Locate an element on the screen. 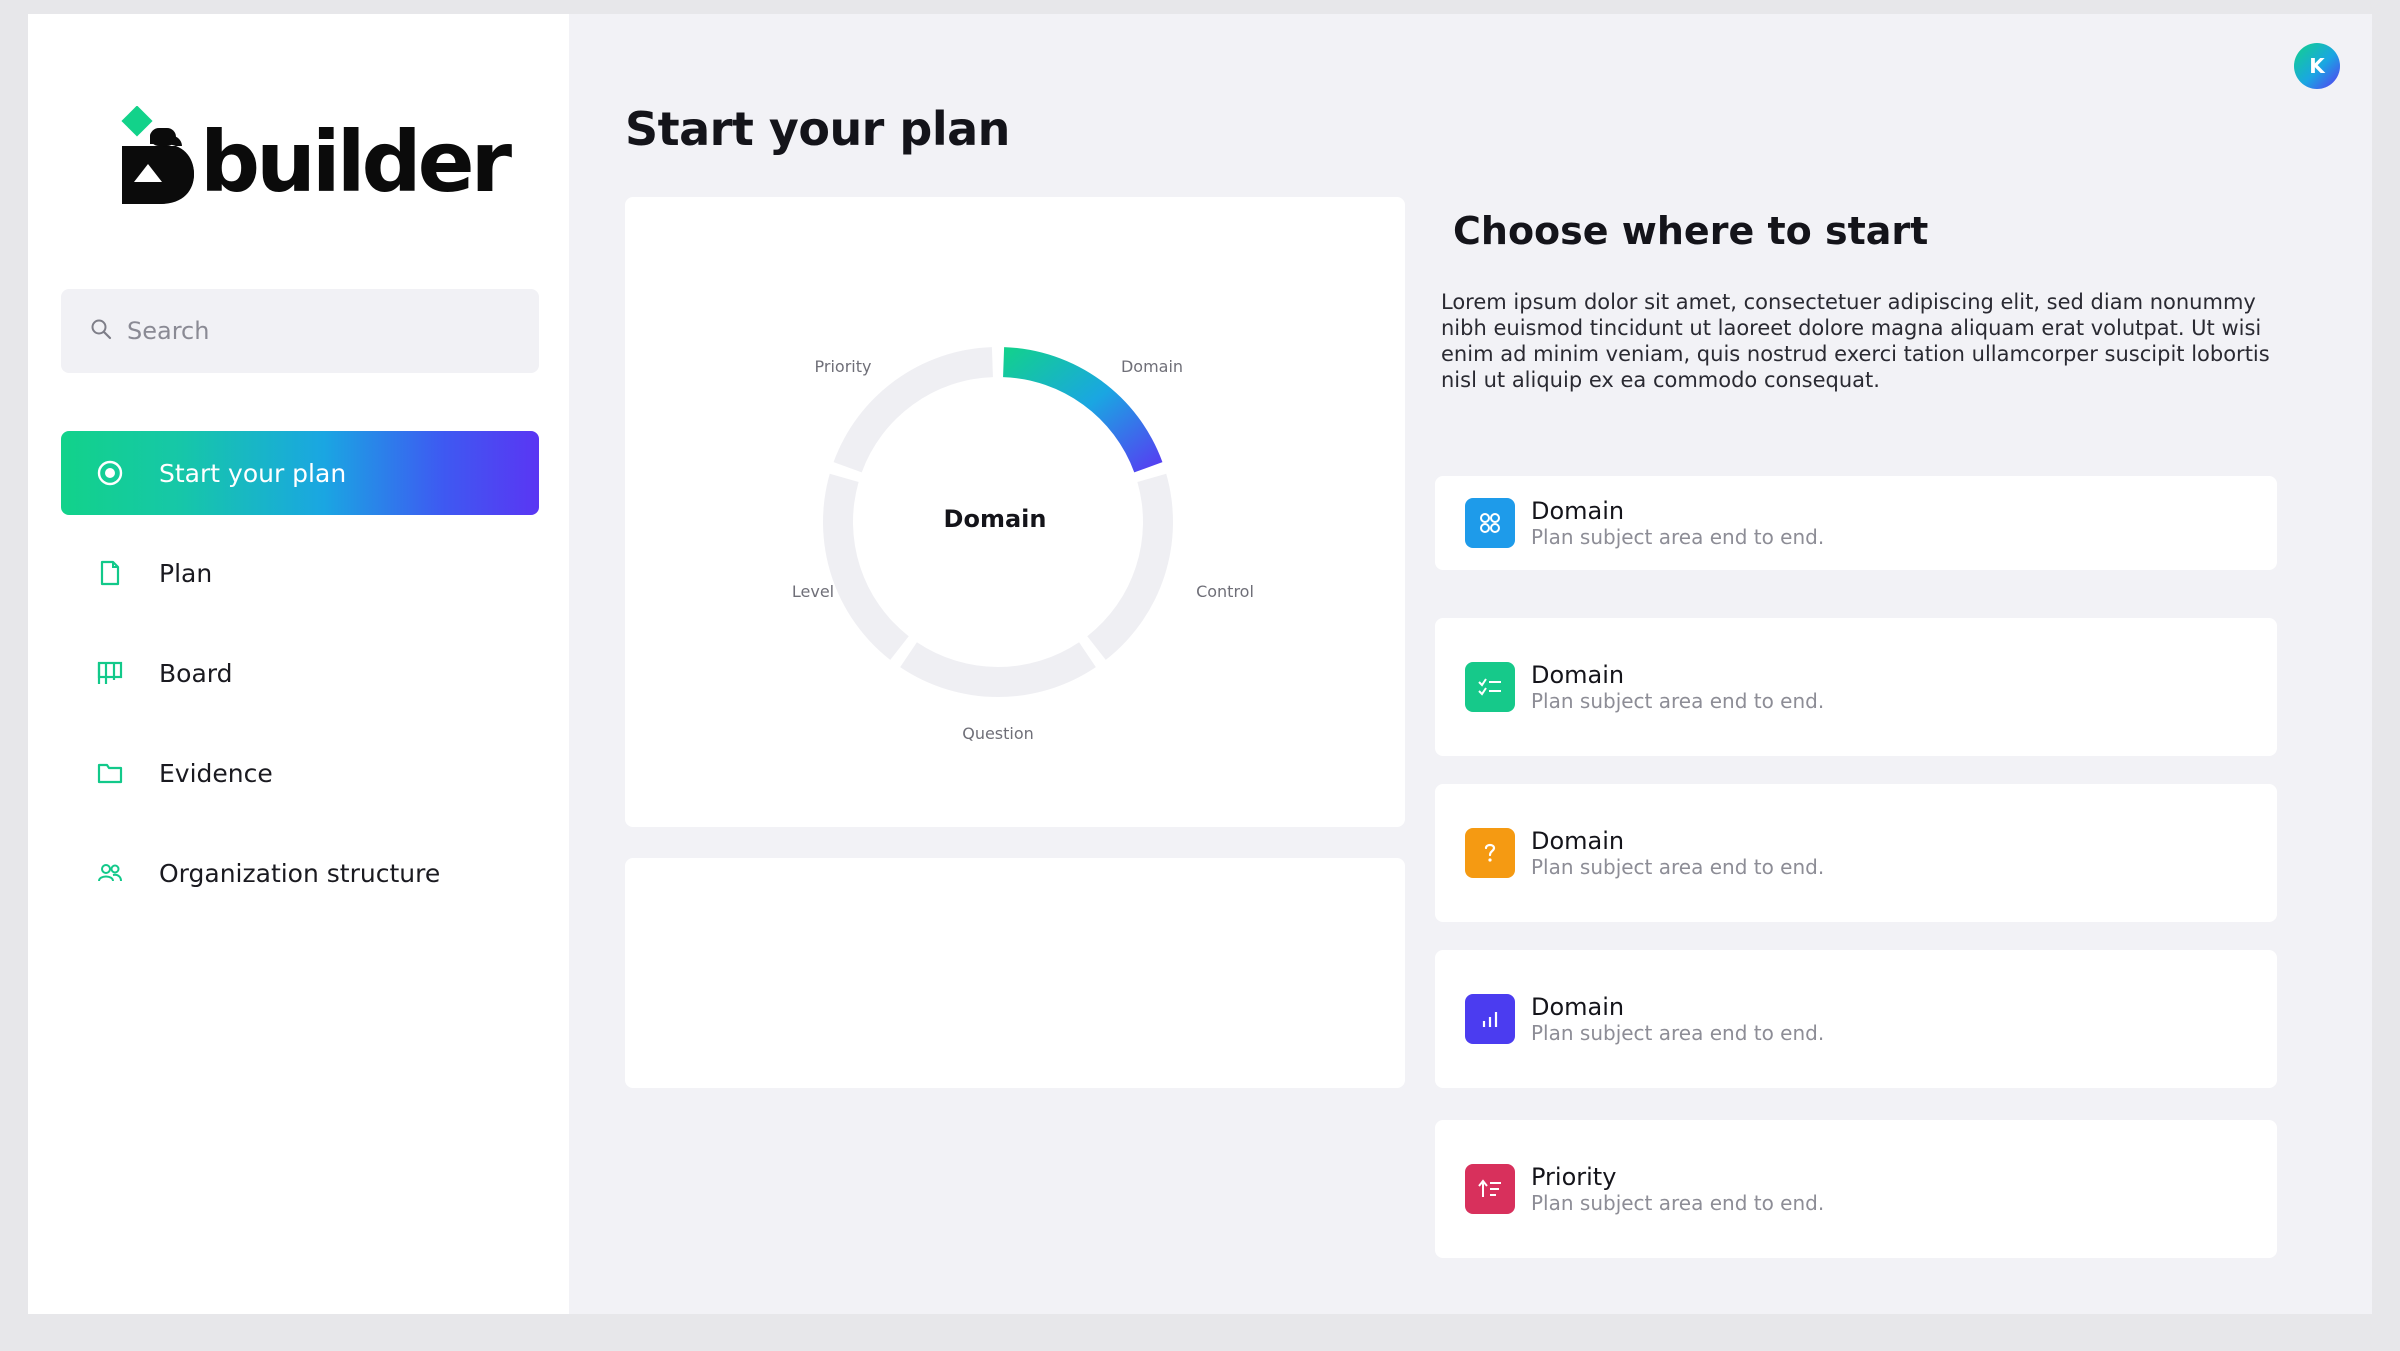 The width and height of the screenshot is (2400, 1351). brand-logo: builder is located at coordinates (316, 151).